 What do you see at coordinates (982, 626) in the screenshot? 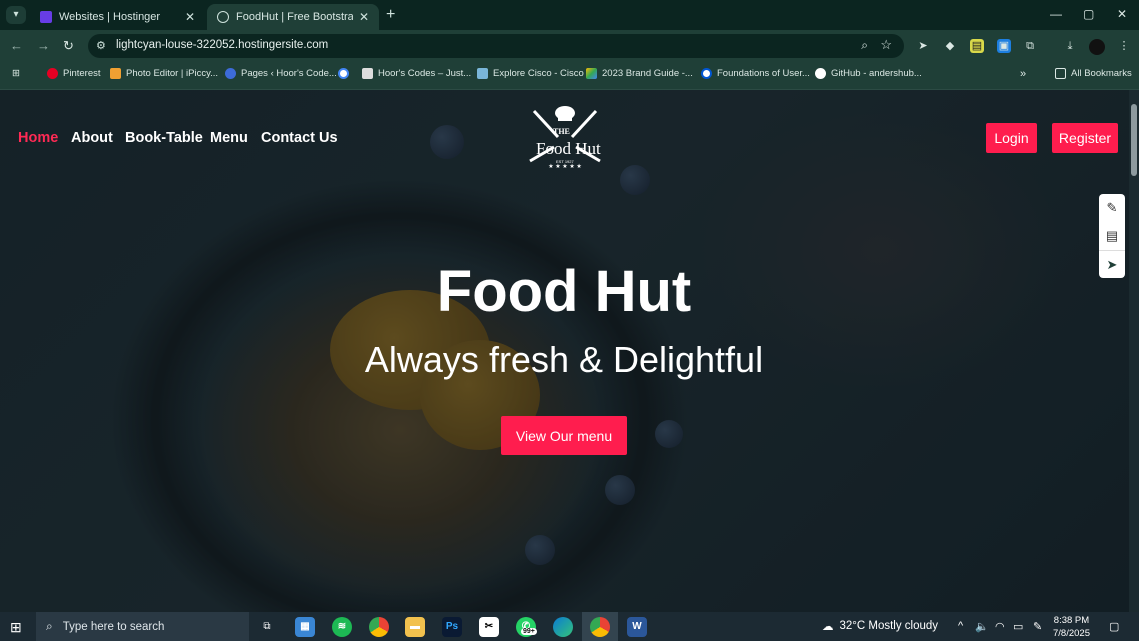
I see `volume-icon: 🔈` at bounding box center [982, 626].